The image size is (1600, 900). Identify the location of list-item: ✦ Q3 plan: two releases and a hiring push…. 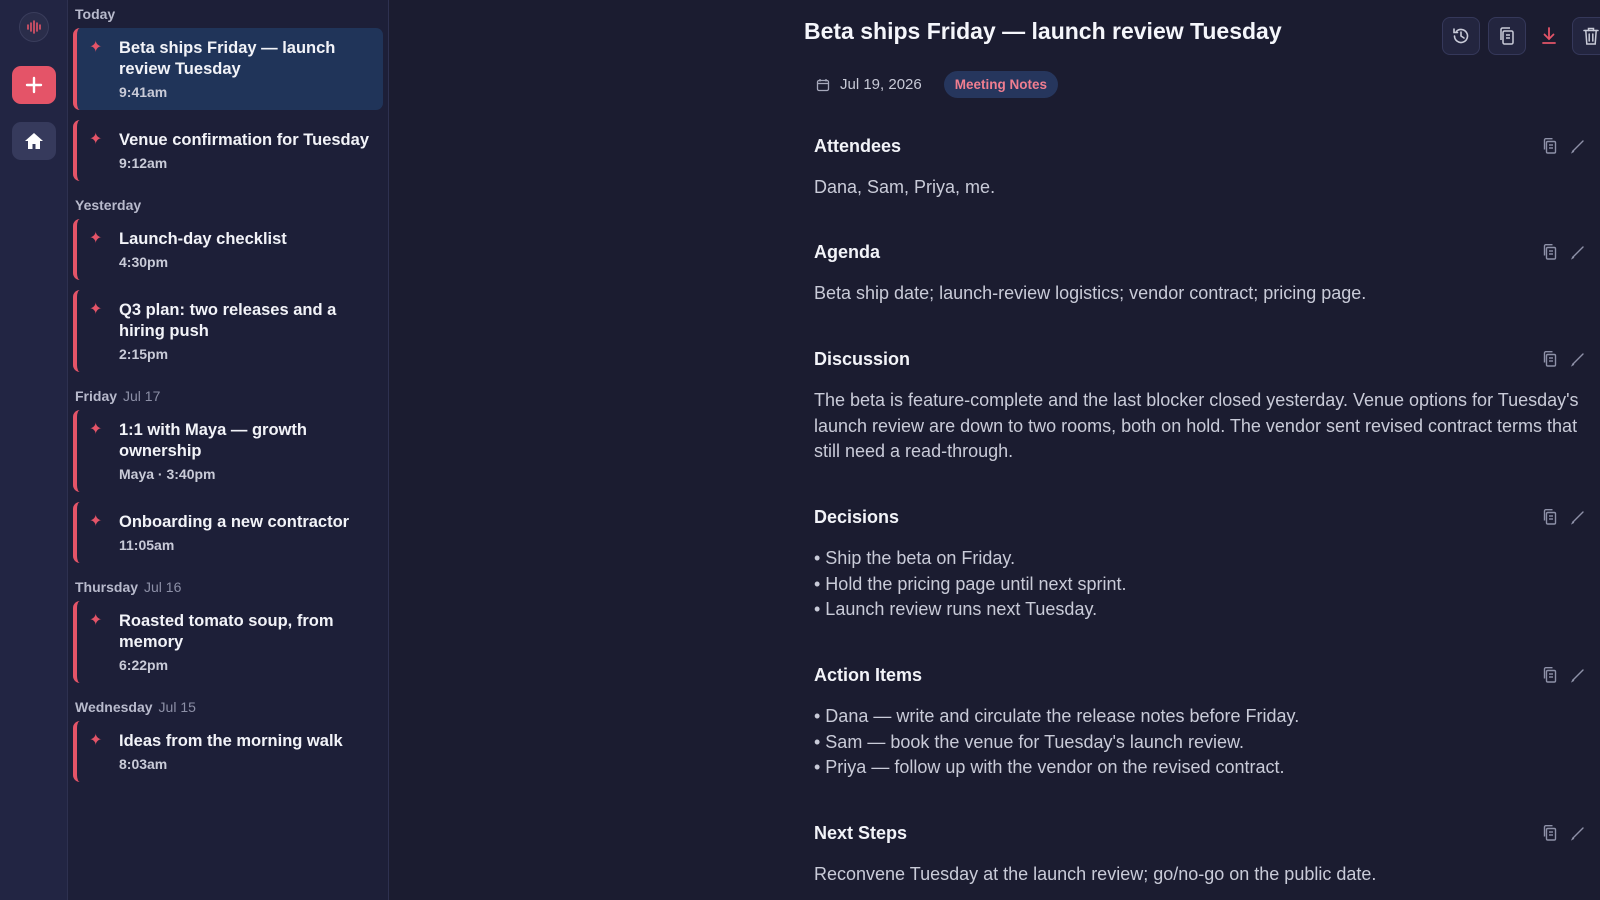
(228, 331).